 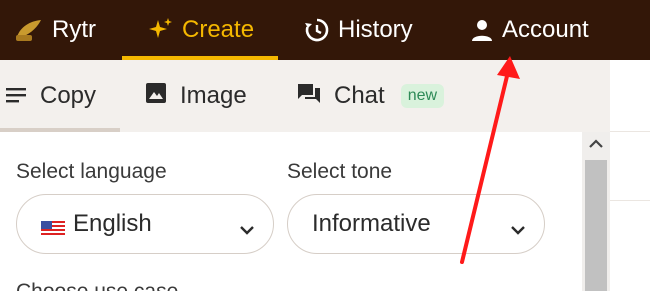 What do you see at coordinates (309, 96) in the screenshot?
I see `chat-icon` at bounding box center [309, 96].